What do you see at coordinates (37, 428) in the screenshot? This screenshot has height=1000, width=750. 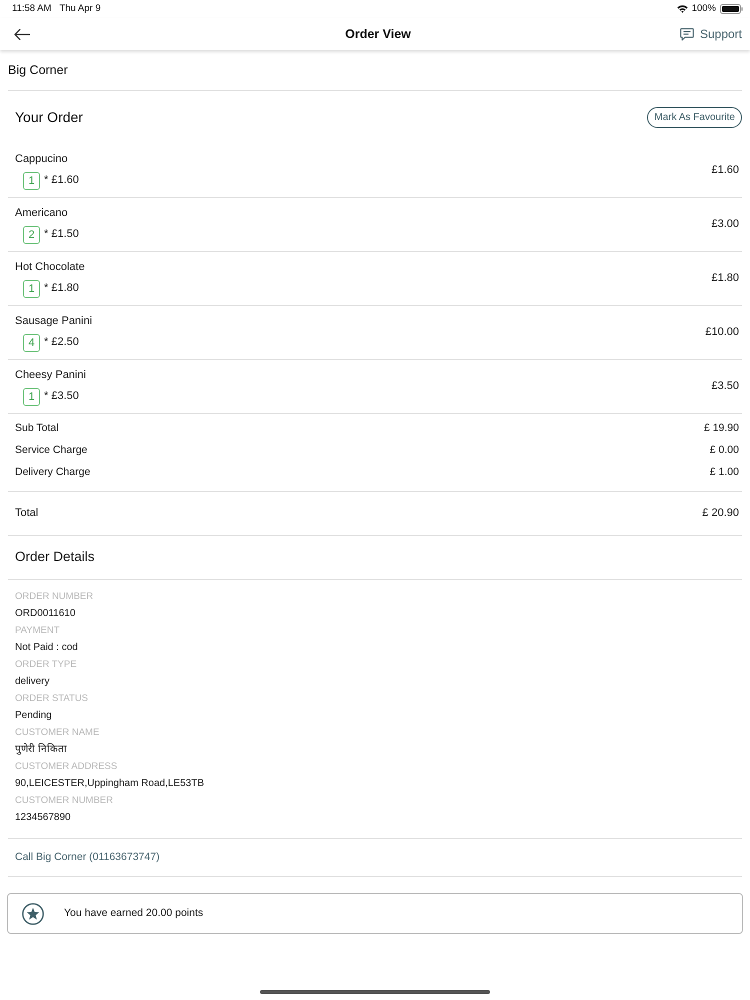 I see `charge-label: Sub Total` at bounding box center [37, 428].